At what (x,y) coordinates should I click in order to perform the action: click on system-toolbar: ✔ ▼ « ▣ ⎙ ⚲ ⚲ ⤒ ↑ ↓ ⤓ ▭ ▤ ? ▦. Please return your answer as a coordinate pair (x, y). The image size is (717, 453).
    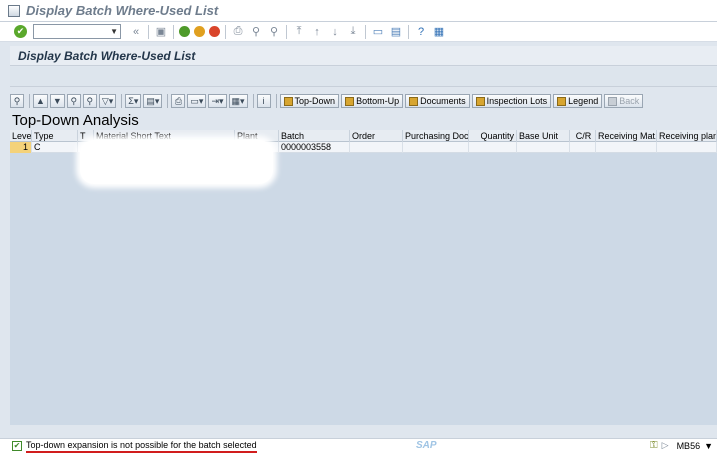
    Looking at the image, I should click on (358, 32).